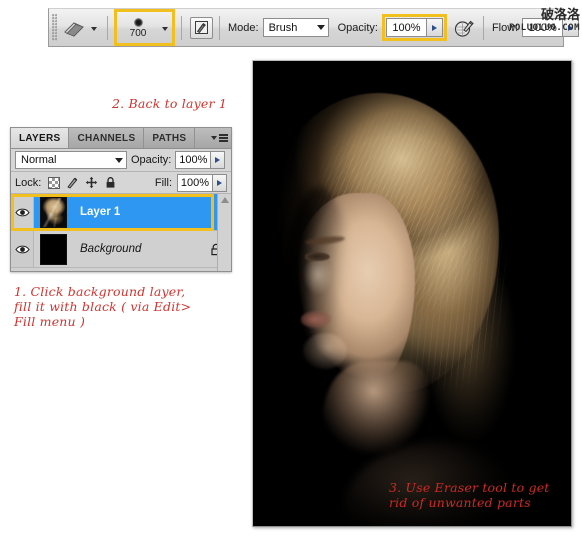  I want to click on fill-value: 100%, so click(194, 182).